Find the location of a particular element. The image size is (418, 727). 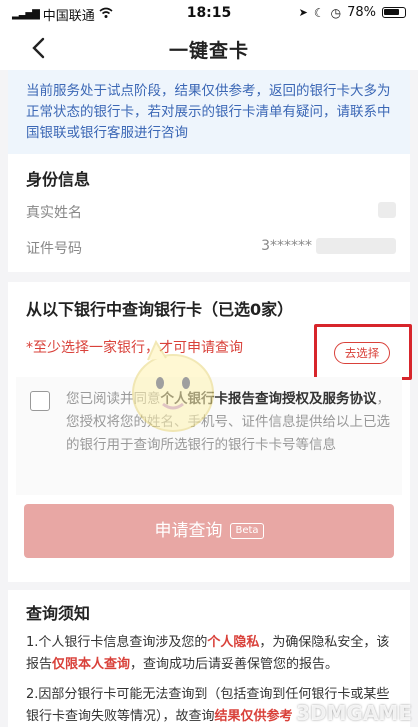

masked-id is located at coordinates (356, 246).